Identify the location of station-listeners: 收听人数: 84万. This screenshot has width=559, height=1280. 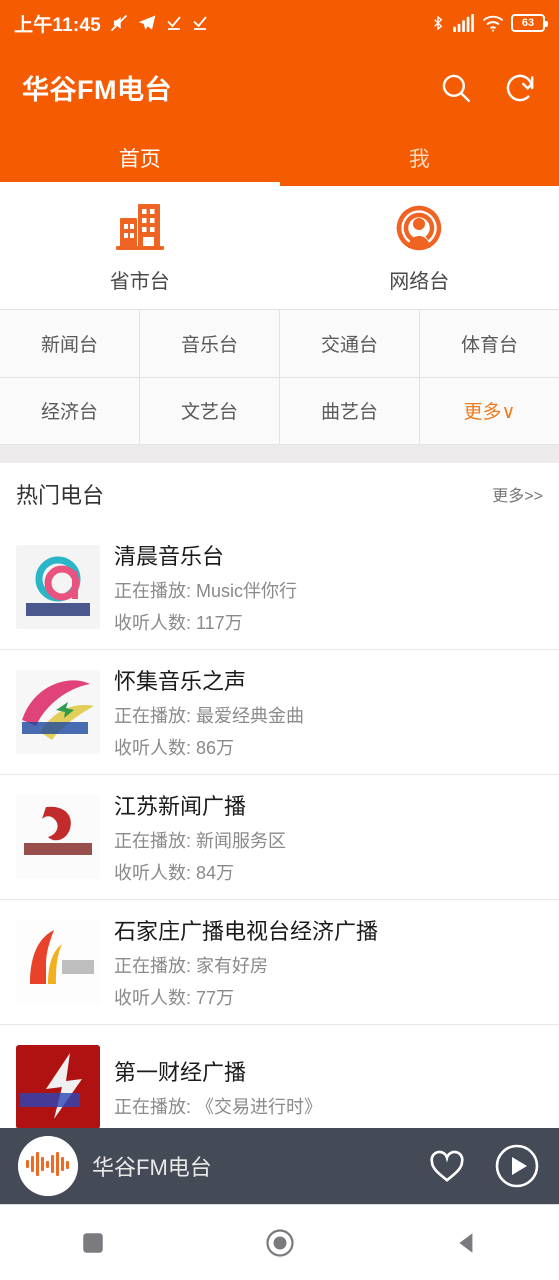
(174, 873).